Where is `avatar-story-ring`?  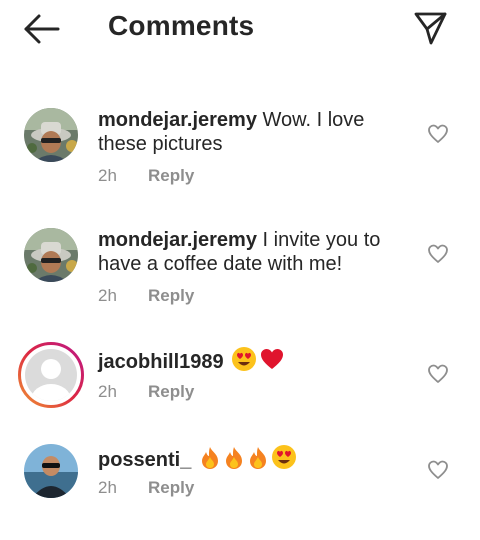 avatar-story-ring is located at coordinates (51, 375).